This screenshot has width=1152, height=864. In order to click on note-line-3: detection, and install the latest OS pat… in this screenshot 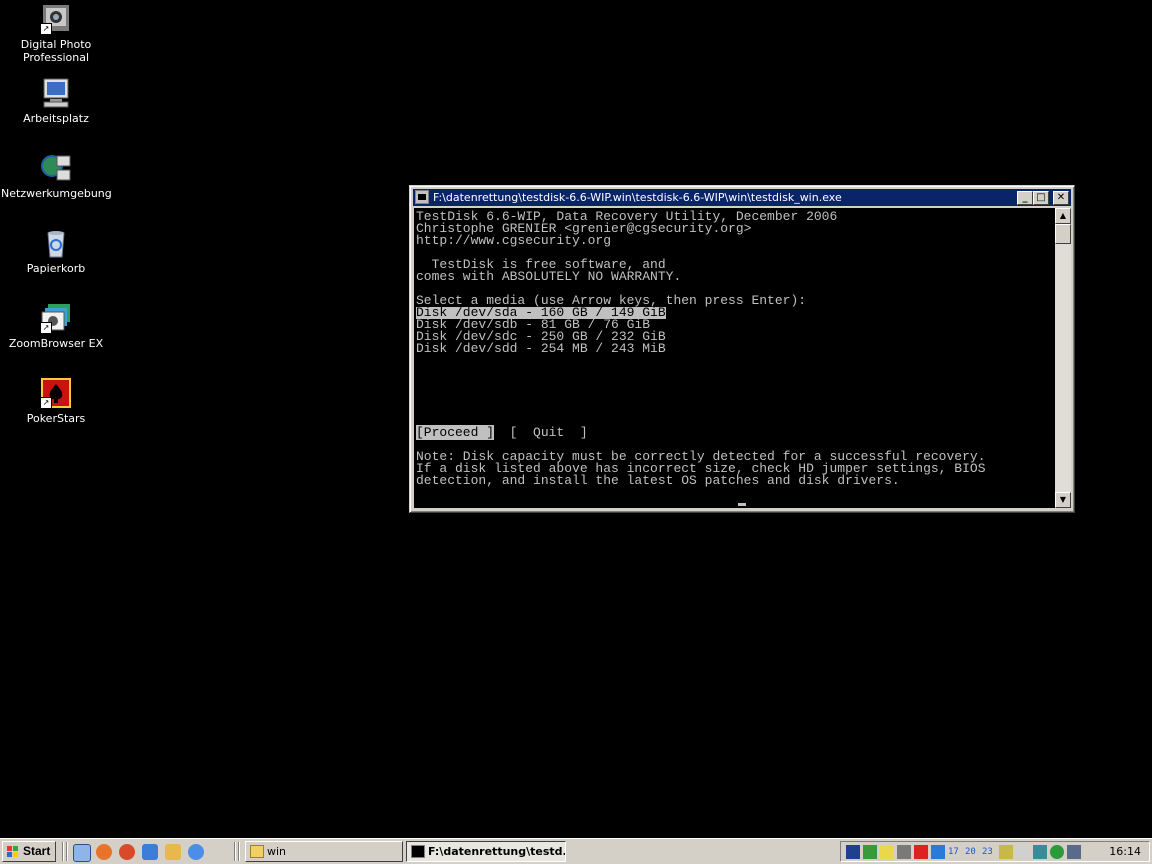, I will do `click(658, 480)`.